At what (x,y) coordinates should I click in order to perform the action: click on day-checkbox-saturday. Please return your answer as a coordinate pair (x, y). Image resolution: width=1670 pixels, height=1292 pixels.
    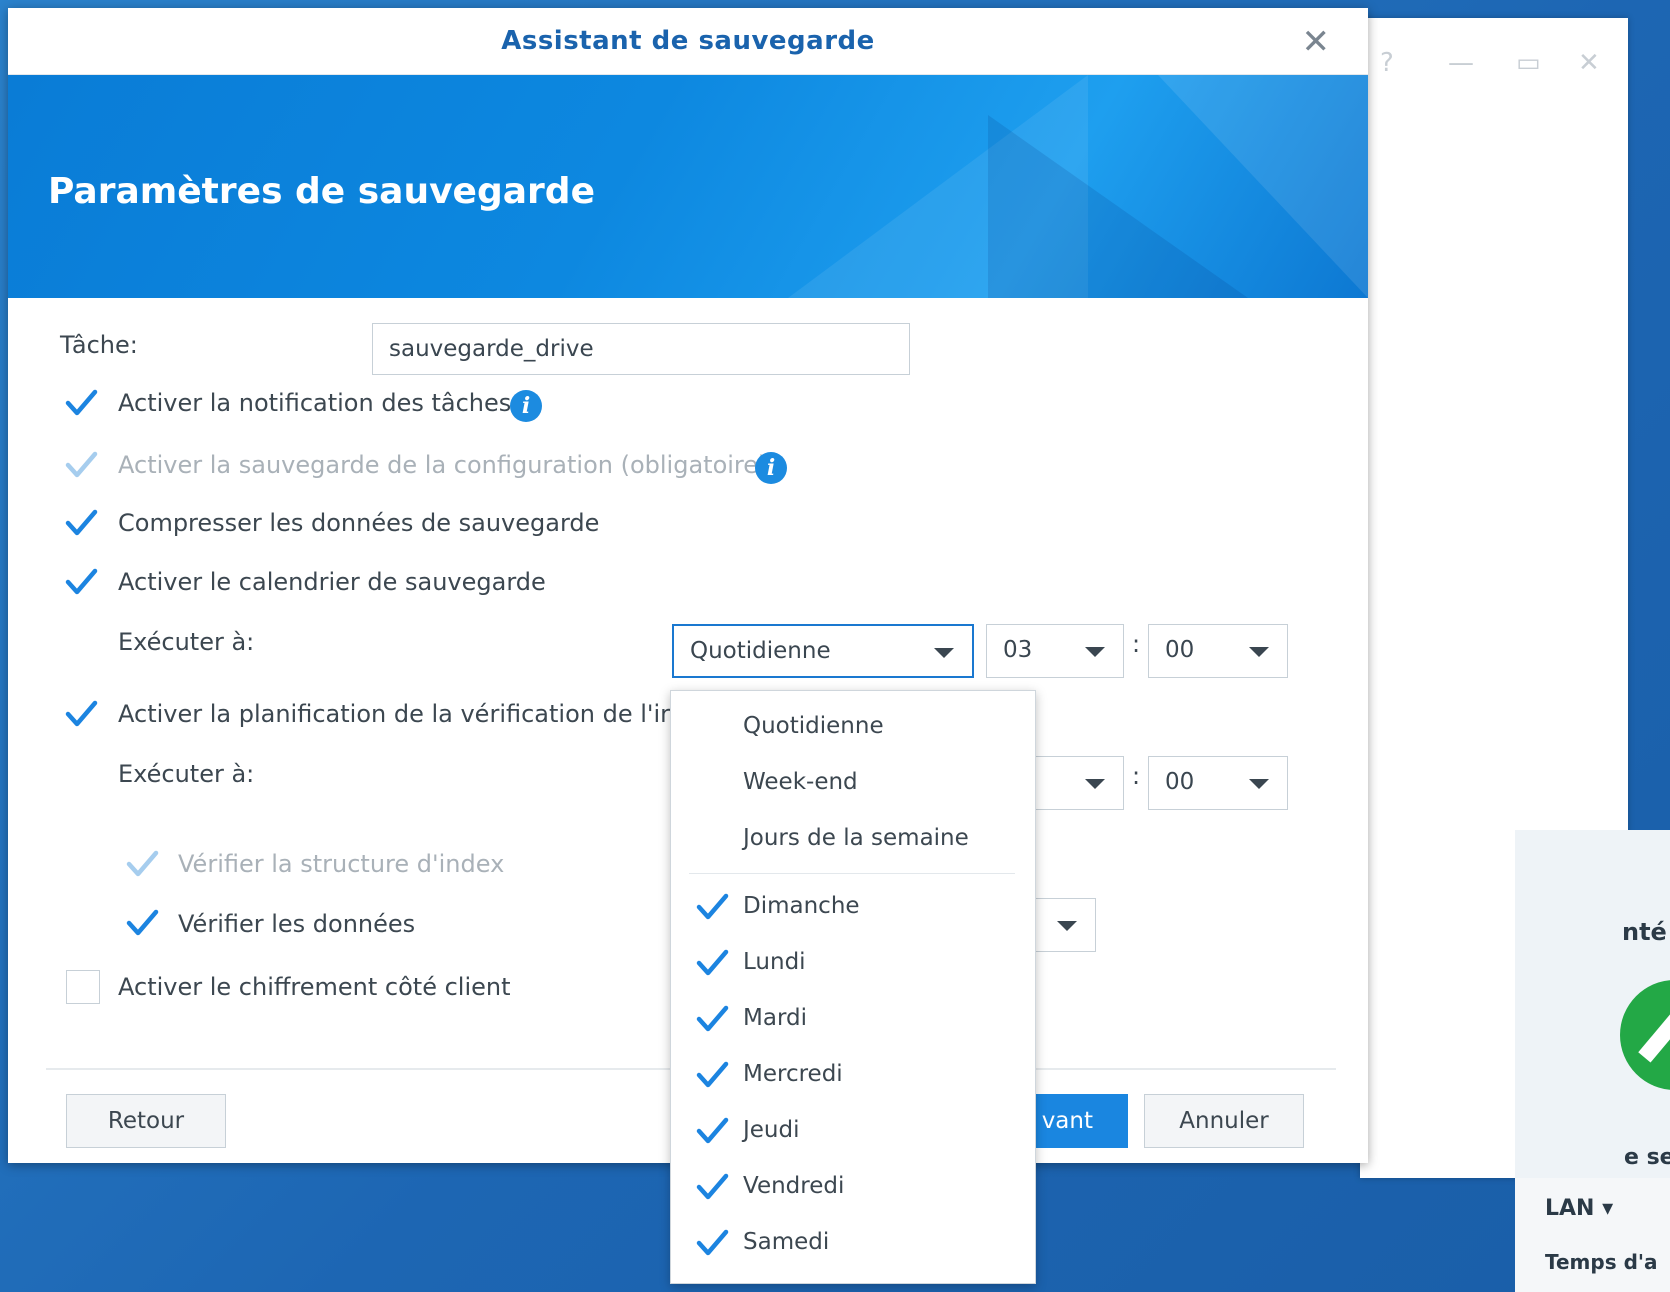
    Looking at the image, I should click on (712, 1243).